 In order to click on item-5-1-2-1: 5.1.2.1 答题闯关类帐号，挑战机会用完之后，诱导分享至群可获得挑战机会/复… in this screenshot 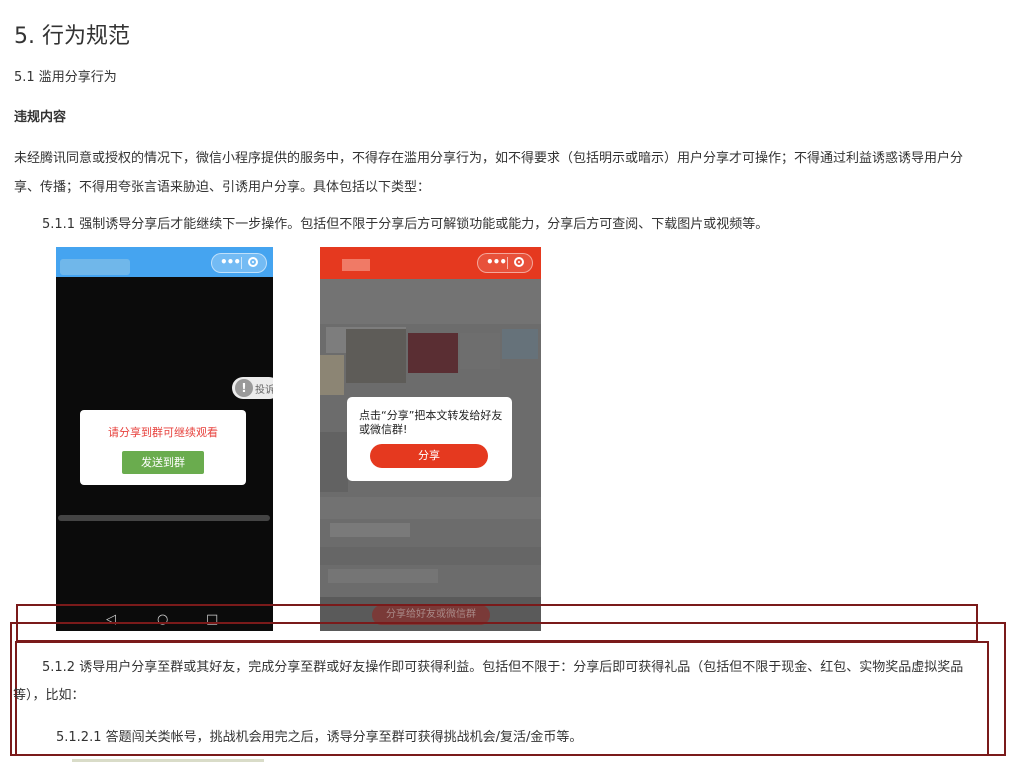, I will do `click(319, 737)`.